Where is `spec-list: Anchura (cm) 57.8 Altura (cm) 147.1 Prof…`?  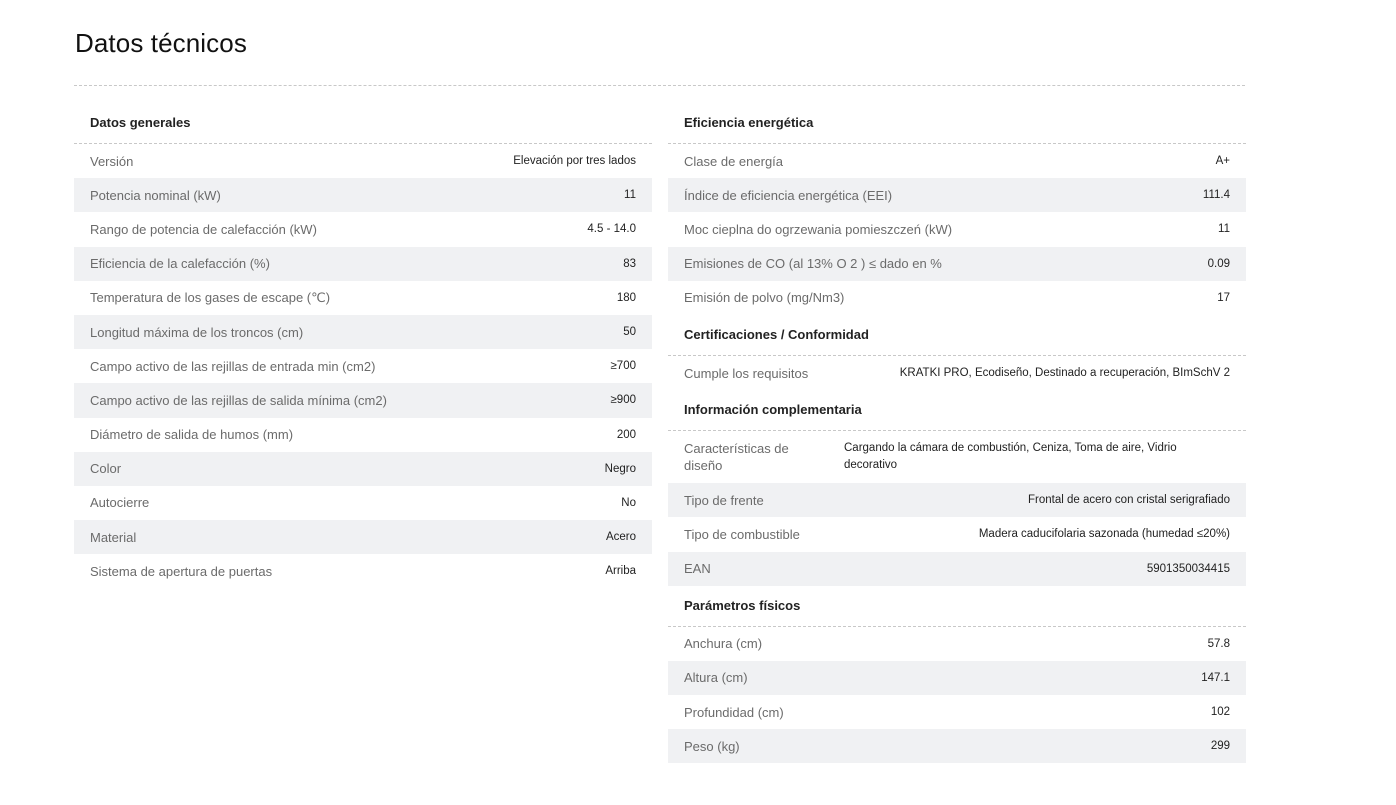
spec-list: Anchura (cm) 57.8 Altura (cm) 147.1 Prof… is located at coordinates (957, 695).